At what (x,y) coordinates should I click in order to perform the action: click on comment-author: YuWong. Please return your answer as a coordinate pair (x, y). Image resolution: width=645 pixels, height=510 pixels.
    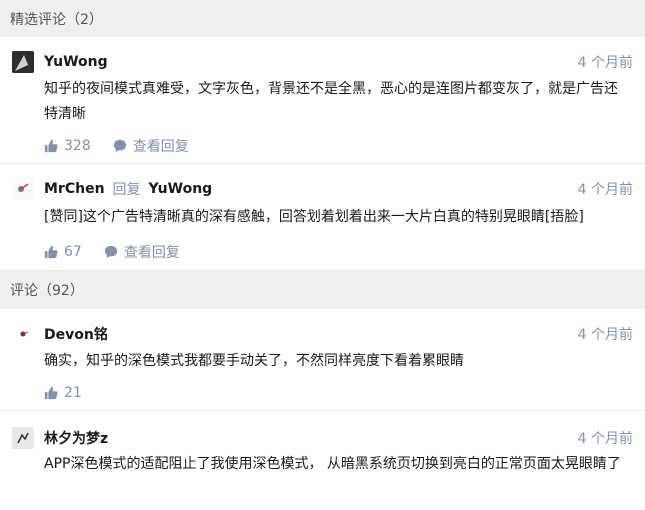
    Looking at the image, I should click on (76, 62).